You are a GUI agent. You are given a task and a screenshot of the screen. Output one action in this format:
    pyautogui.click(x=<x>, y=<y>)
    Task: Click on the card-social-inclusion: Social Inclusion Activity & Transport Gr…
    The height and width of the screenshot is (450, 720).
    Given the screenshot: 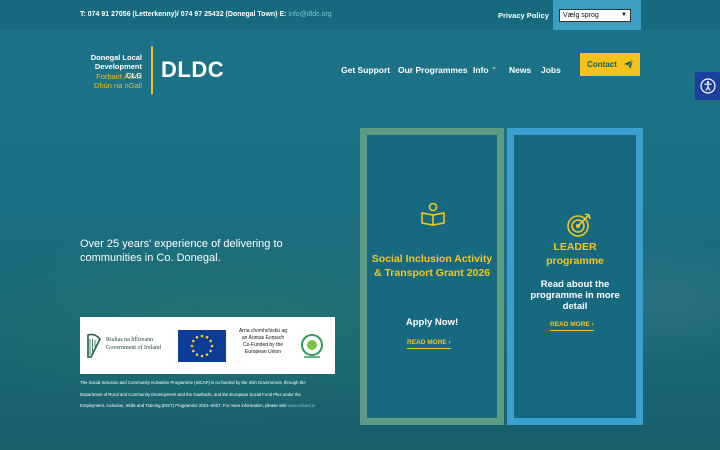 What is the action you would take?
    pyautogui.click(x=432, y=276)
    